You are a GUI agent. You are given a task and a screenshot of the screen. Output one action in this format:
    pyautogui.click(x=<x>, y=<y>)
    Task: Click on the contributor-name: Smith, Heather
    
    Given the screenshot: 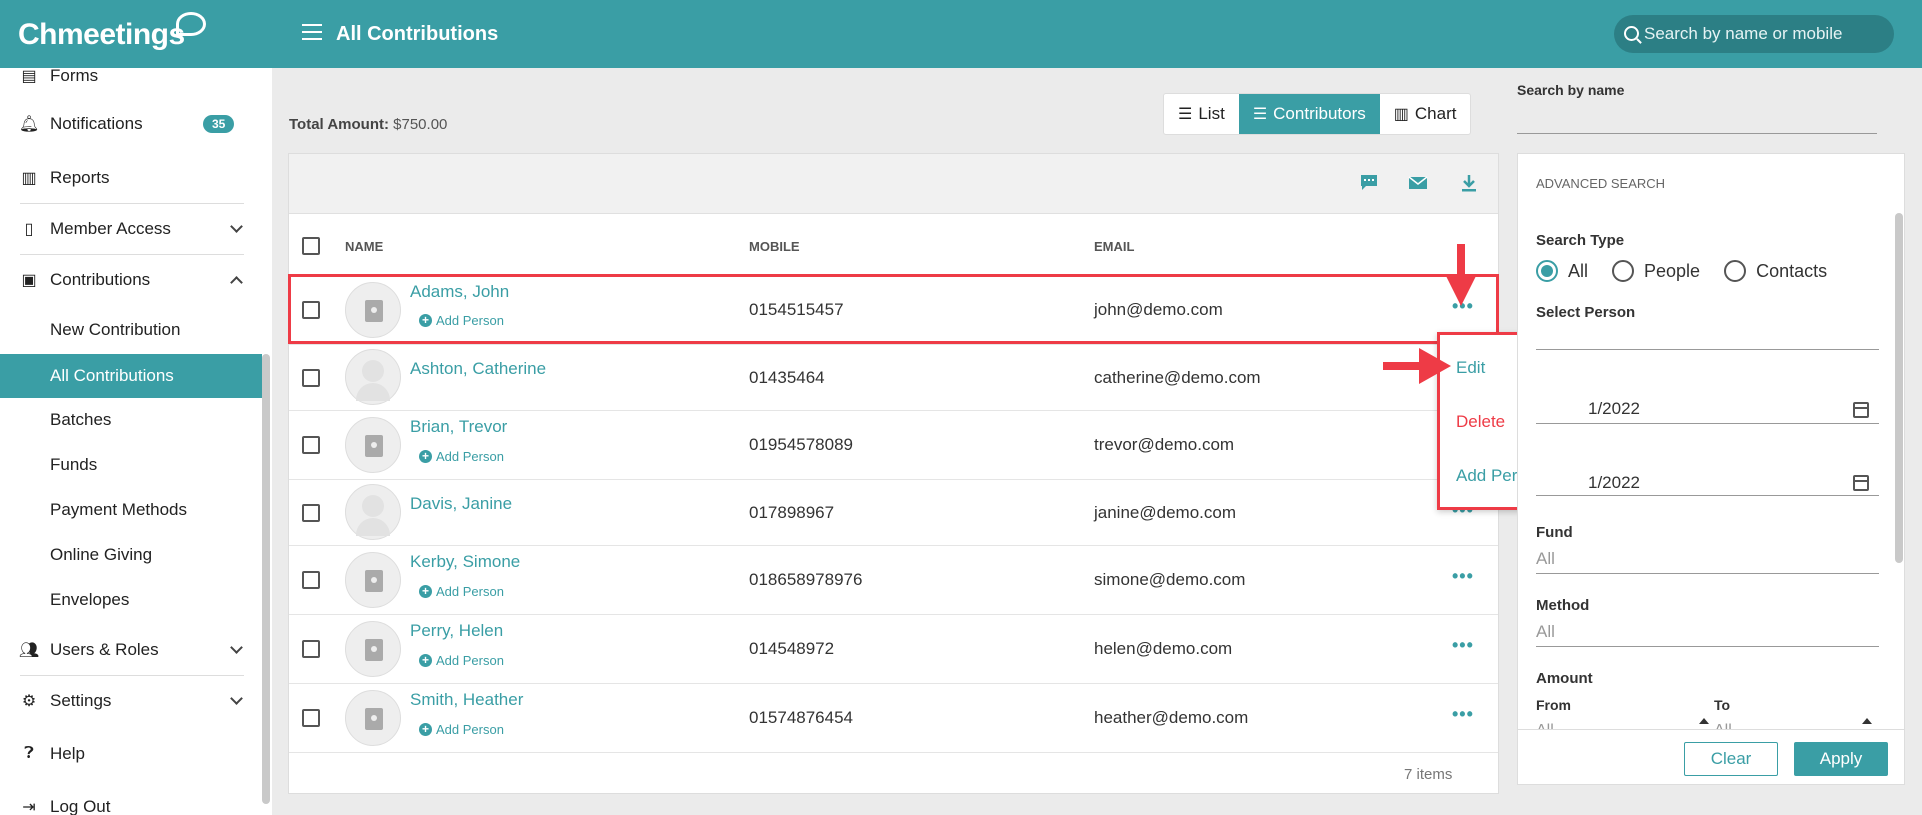 What is the action you would take?
    pyautogui.click(x=466, y=700)
    